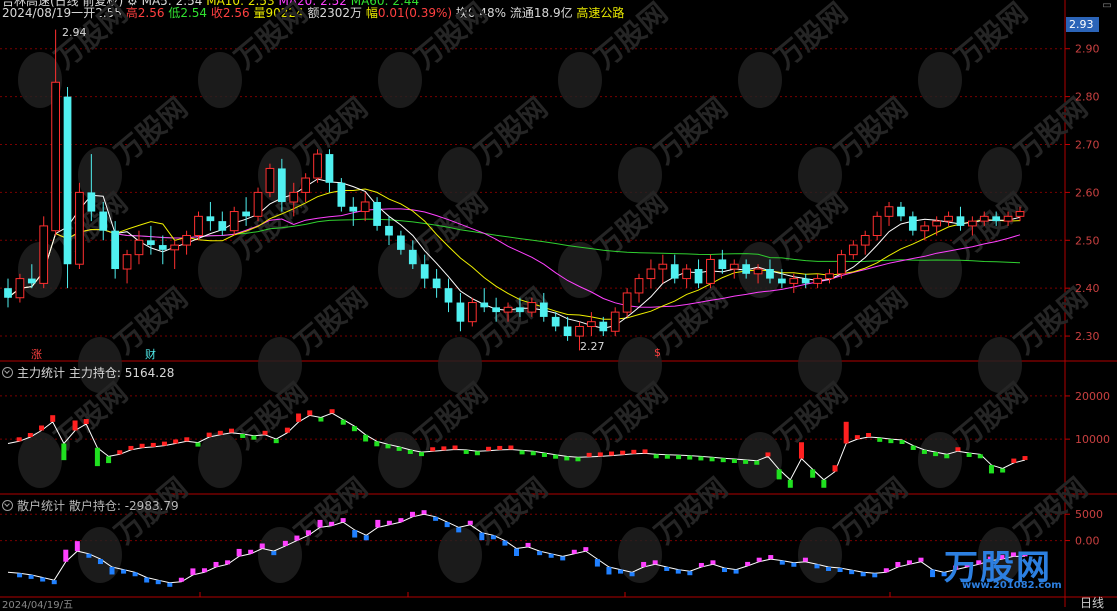  What do you see at coordinates (517, 448) in the screenshot?
I see `main-force-indicator` at bounding box center [517, 448].